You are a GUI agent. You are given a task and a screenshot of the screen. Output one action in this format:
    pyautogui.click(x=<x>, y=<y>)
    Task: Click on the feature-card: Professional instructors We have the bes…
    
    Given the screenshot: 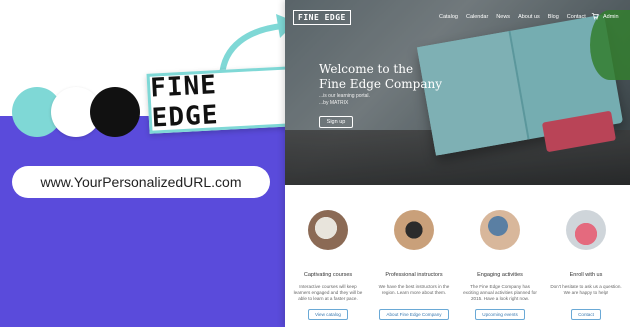 What is the action you would take?
    pyautogui.click(x=414, y=263)
    